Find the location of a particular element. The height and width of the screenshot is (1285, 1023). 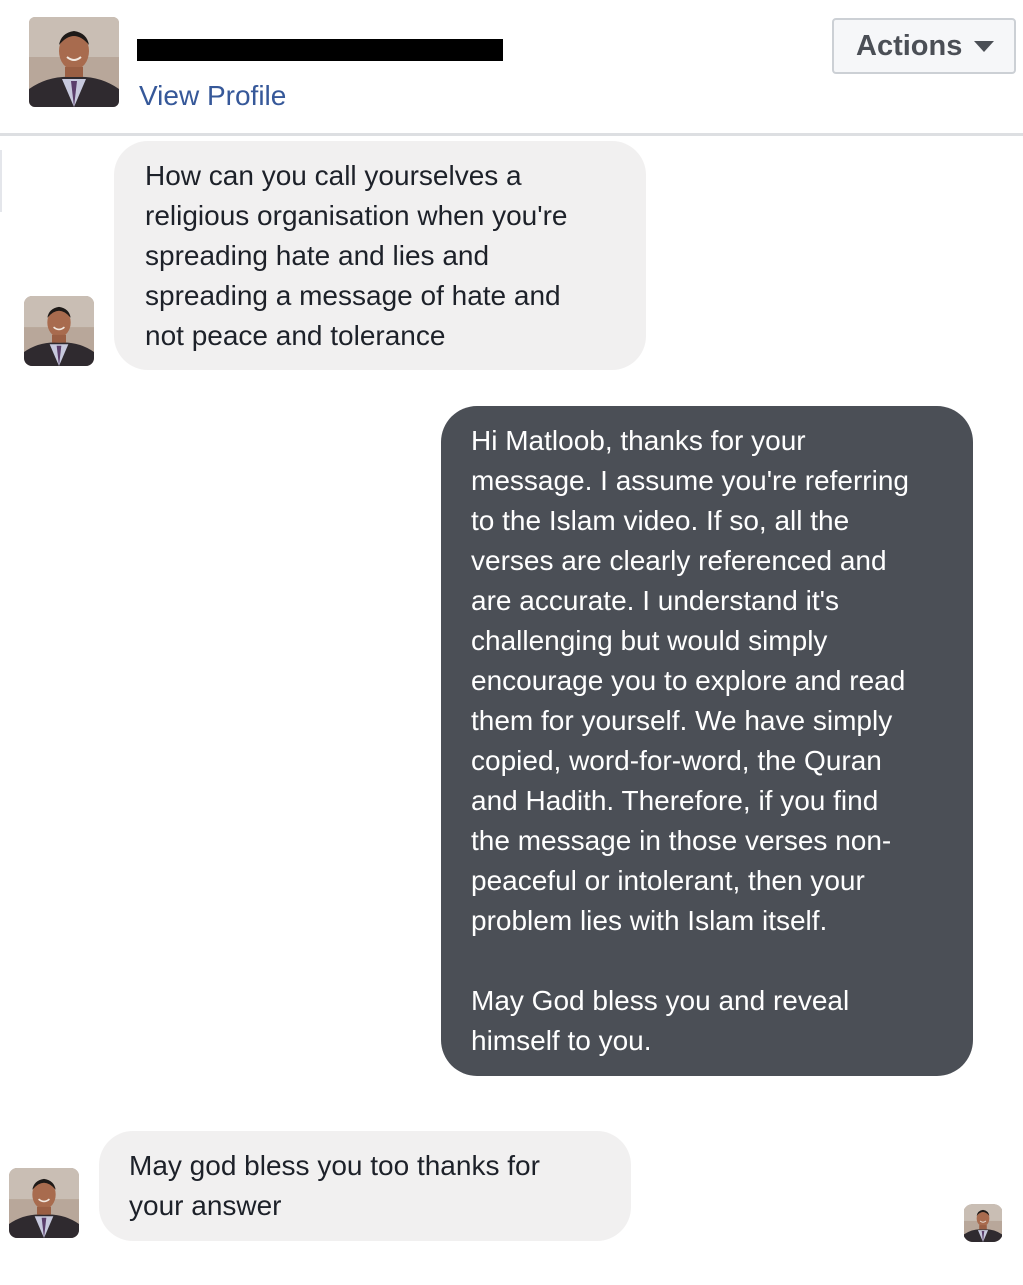

actions-dropdown-button: Actions is located at coordinates (924, 46).